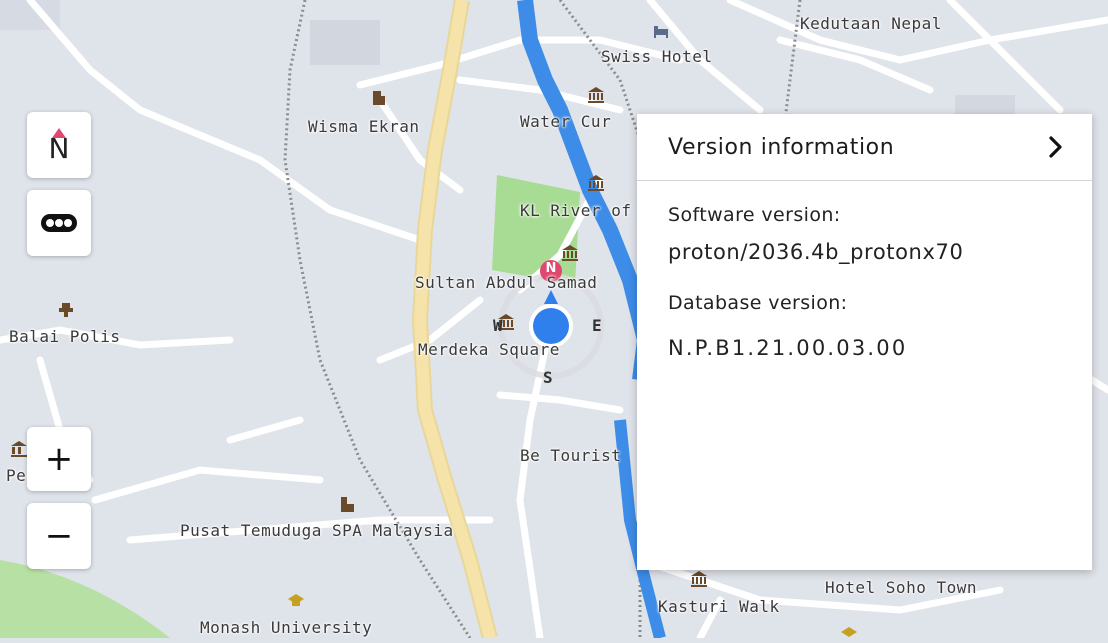 This screenshot has width=1108, height=643. I want to click on software-version-label: Software version:, so click(754, 215).